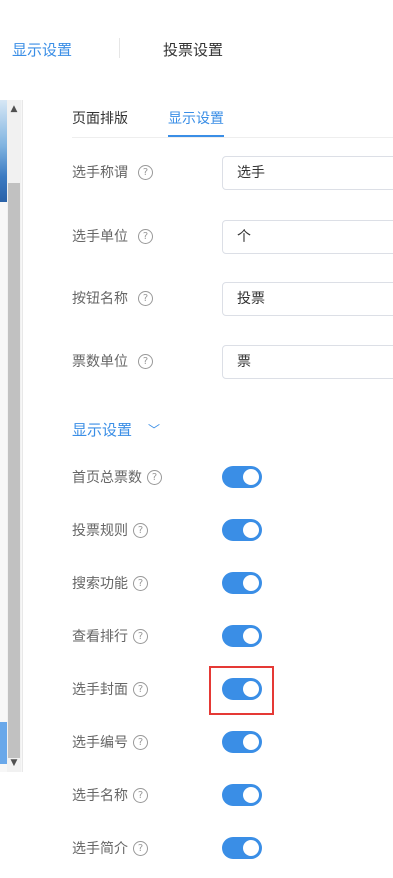 The height and width of the screenshot is (878, 393). I want to click on toggle-home-total-votes, so click(242, 477).